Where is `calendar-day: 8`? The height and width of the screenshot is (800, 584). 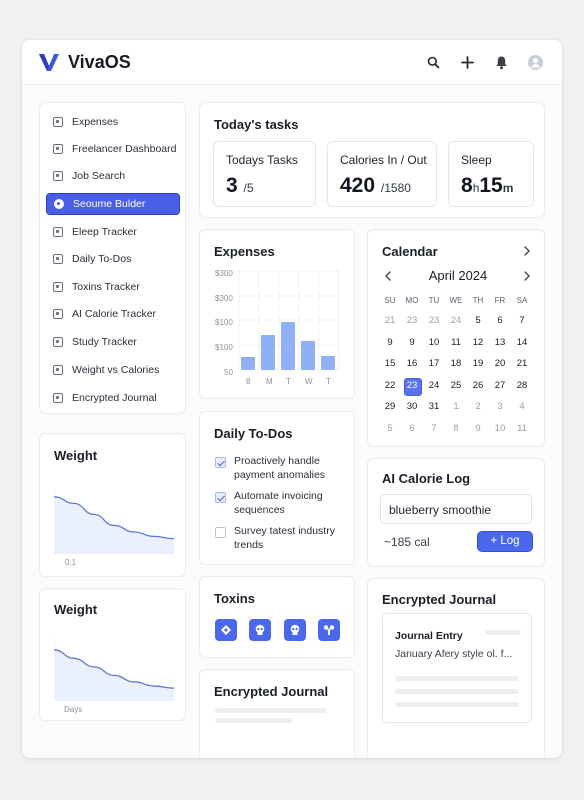 calendar-day: 8 is located at coordinates (456, 429).